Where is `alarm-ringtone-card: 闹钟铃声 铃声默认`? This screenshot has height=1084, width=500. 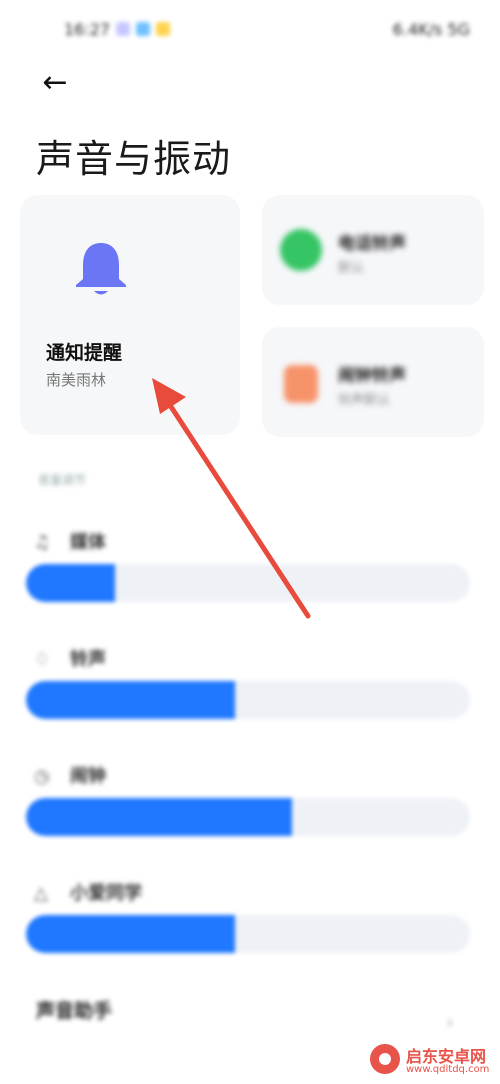 alarm-ringtone-card: 闹钟铃声 铃声默认 is located at coordinates (373, 382).